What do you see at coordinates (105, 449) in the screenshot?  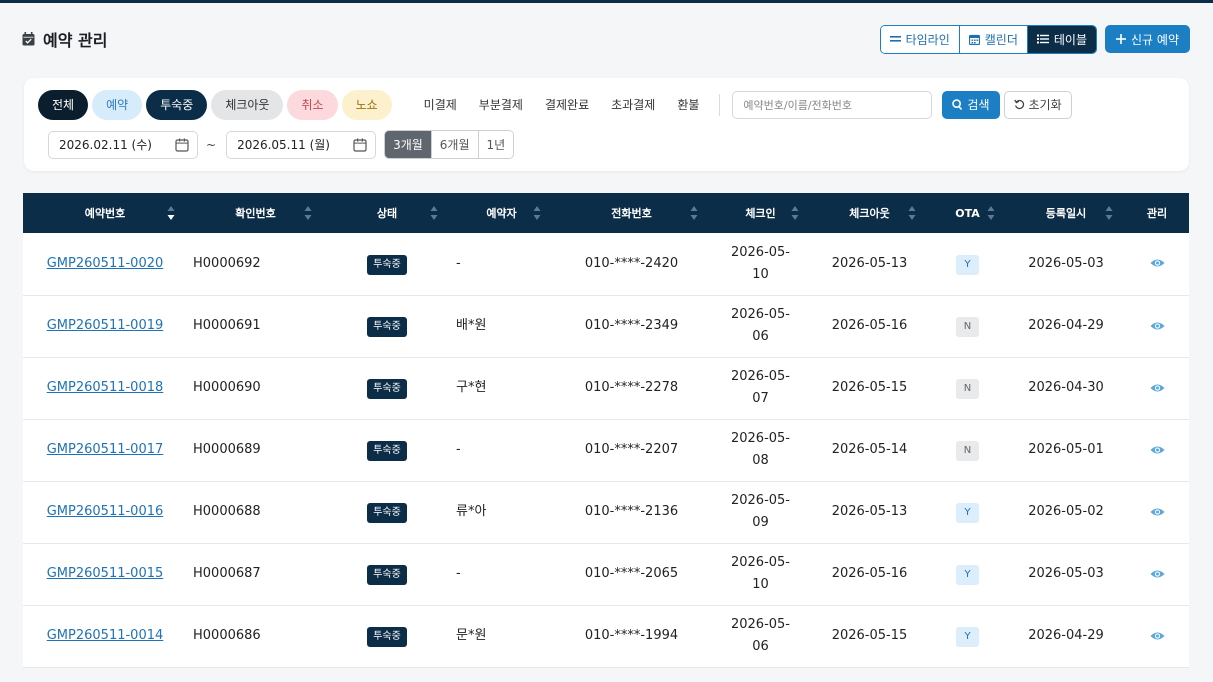 I see `reservation-number-link: GMP260511-0017` at bounding box center [105, 449].